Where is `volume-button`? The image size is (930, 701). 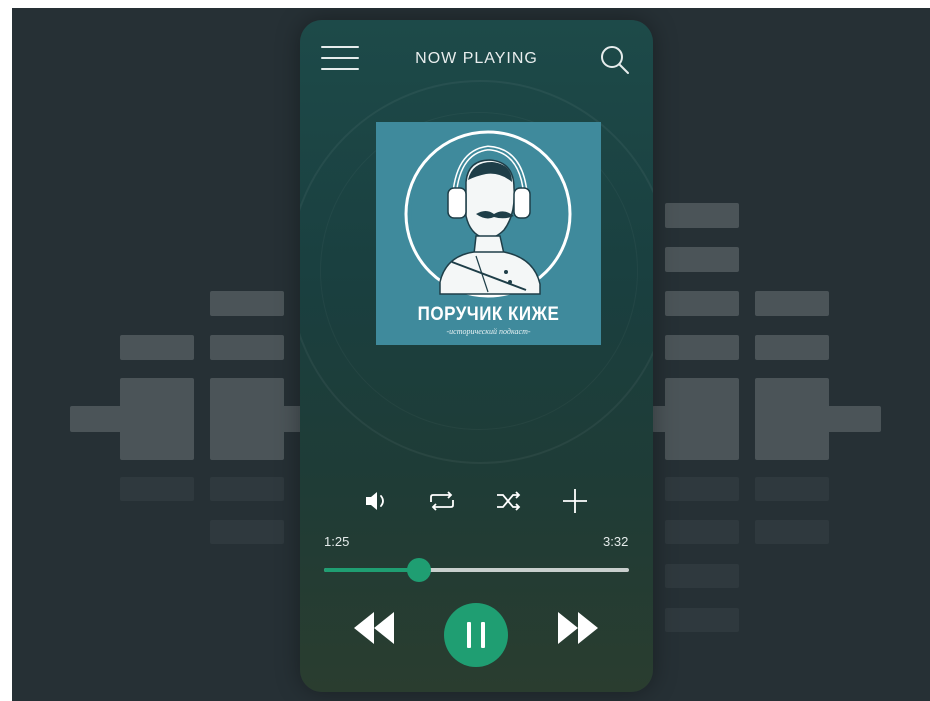 volume-button is located at coordinates (377, 501).